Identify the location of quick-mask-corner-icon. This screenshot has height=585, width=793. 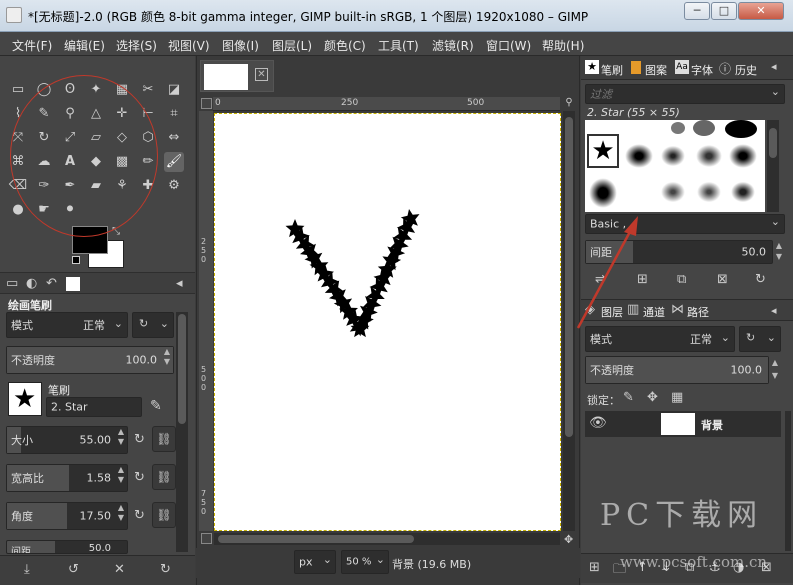
(206, 103).